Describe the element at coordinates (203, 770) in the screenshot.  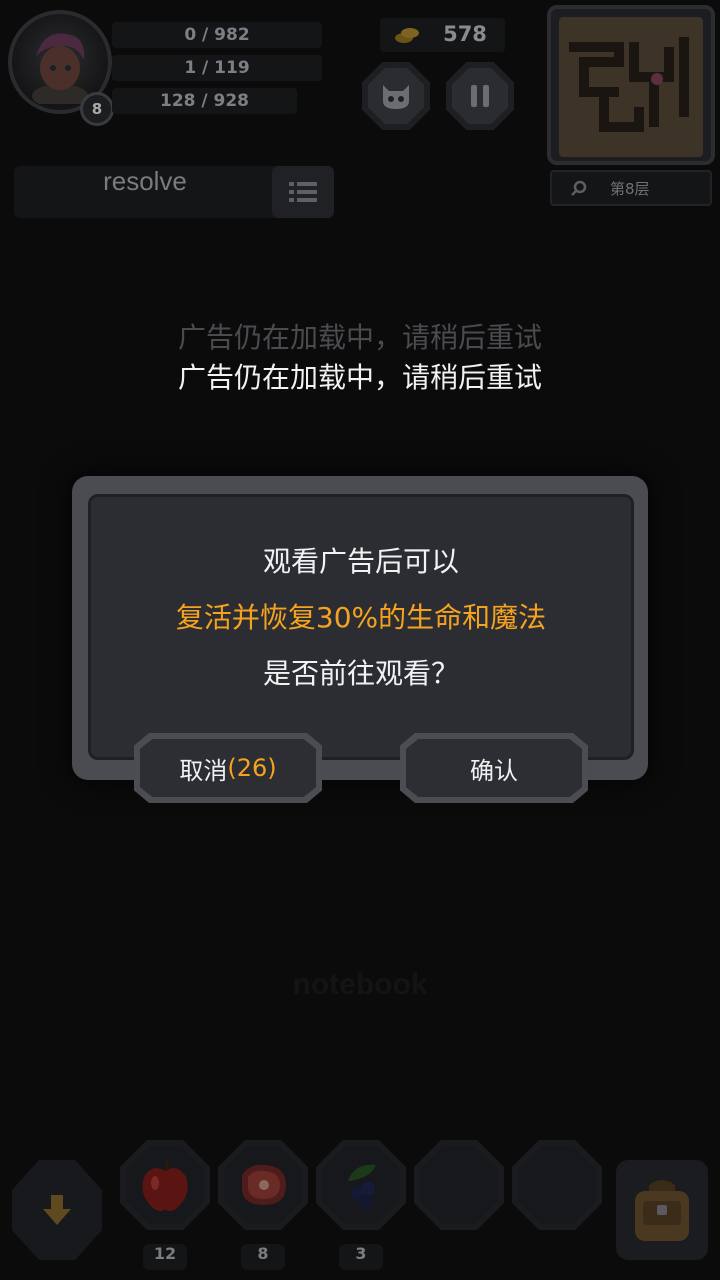
I see `cancel-label: 取消` at that location.